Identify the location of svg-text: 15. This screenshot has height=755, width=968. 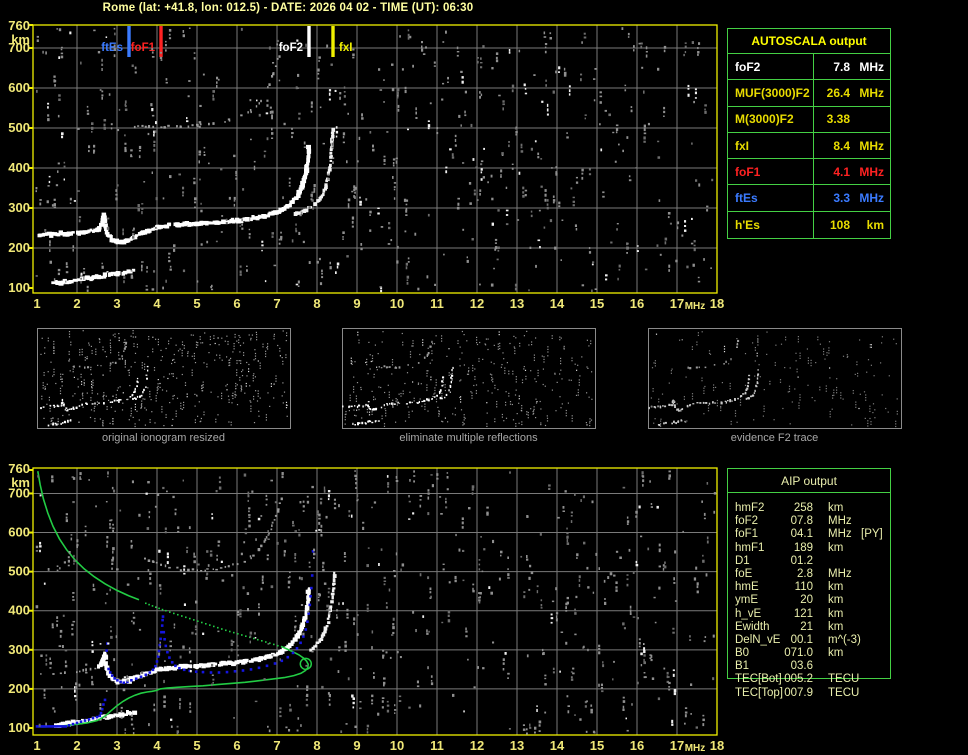
(597, 303).